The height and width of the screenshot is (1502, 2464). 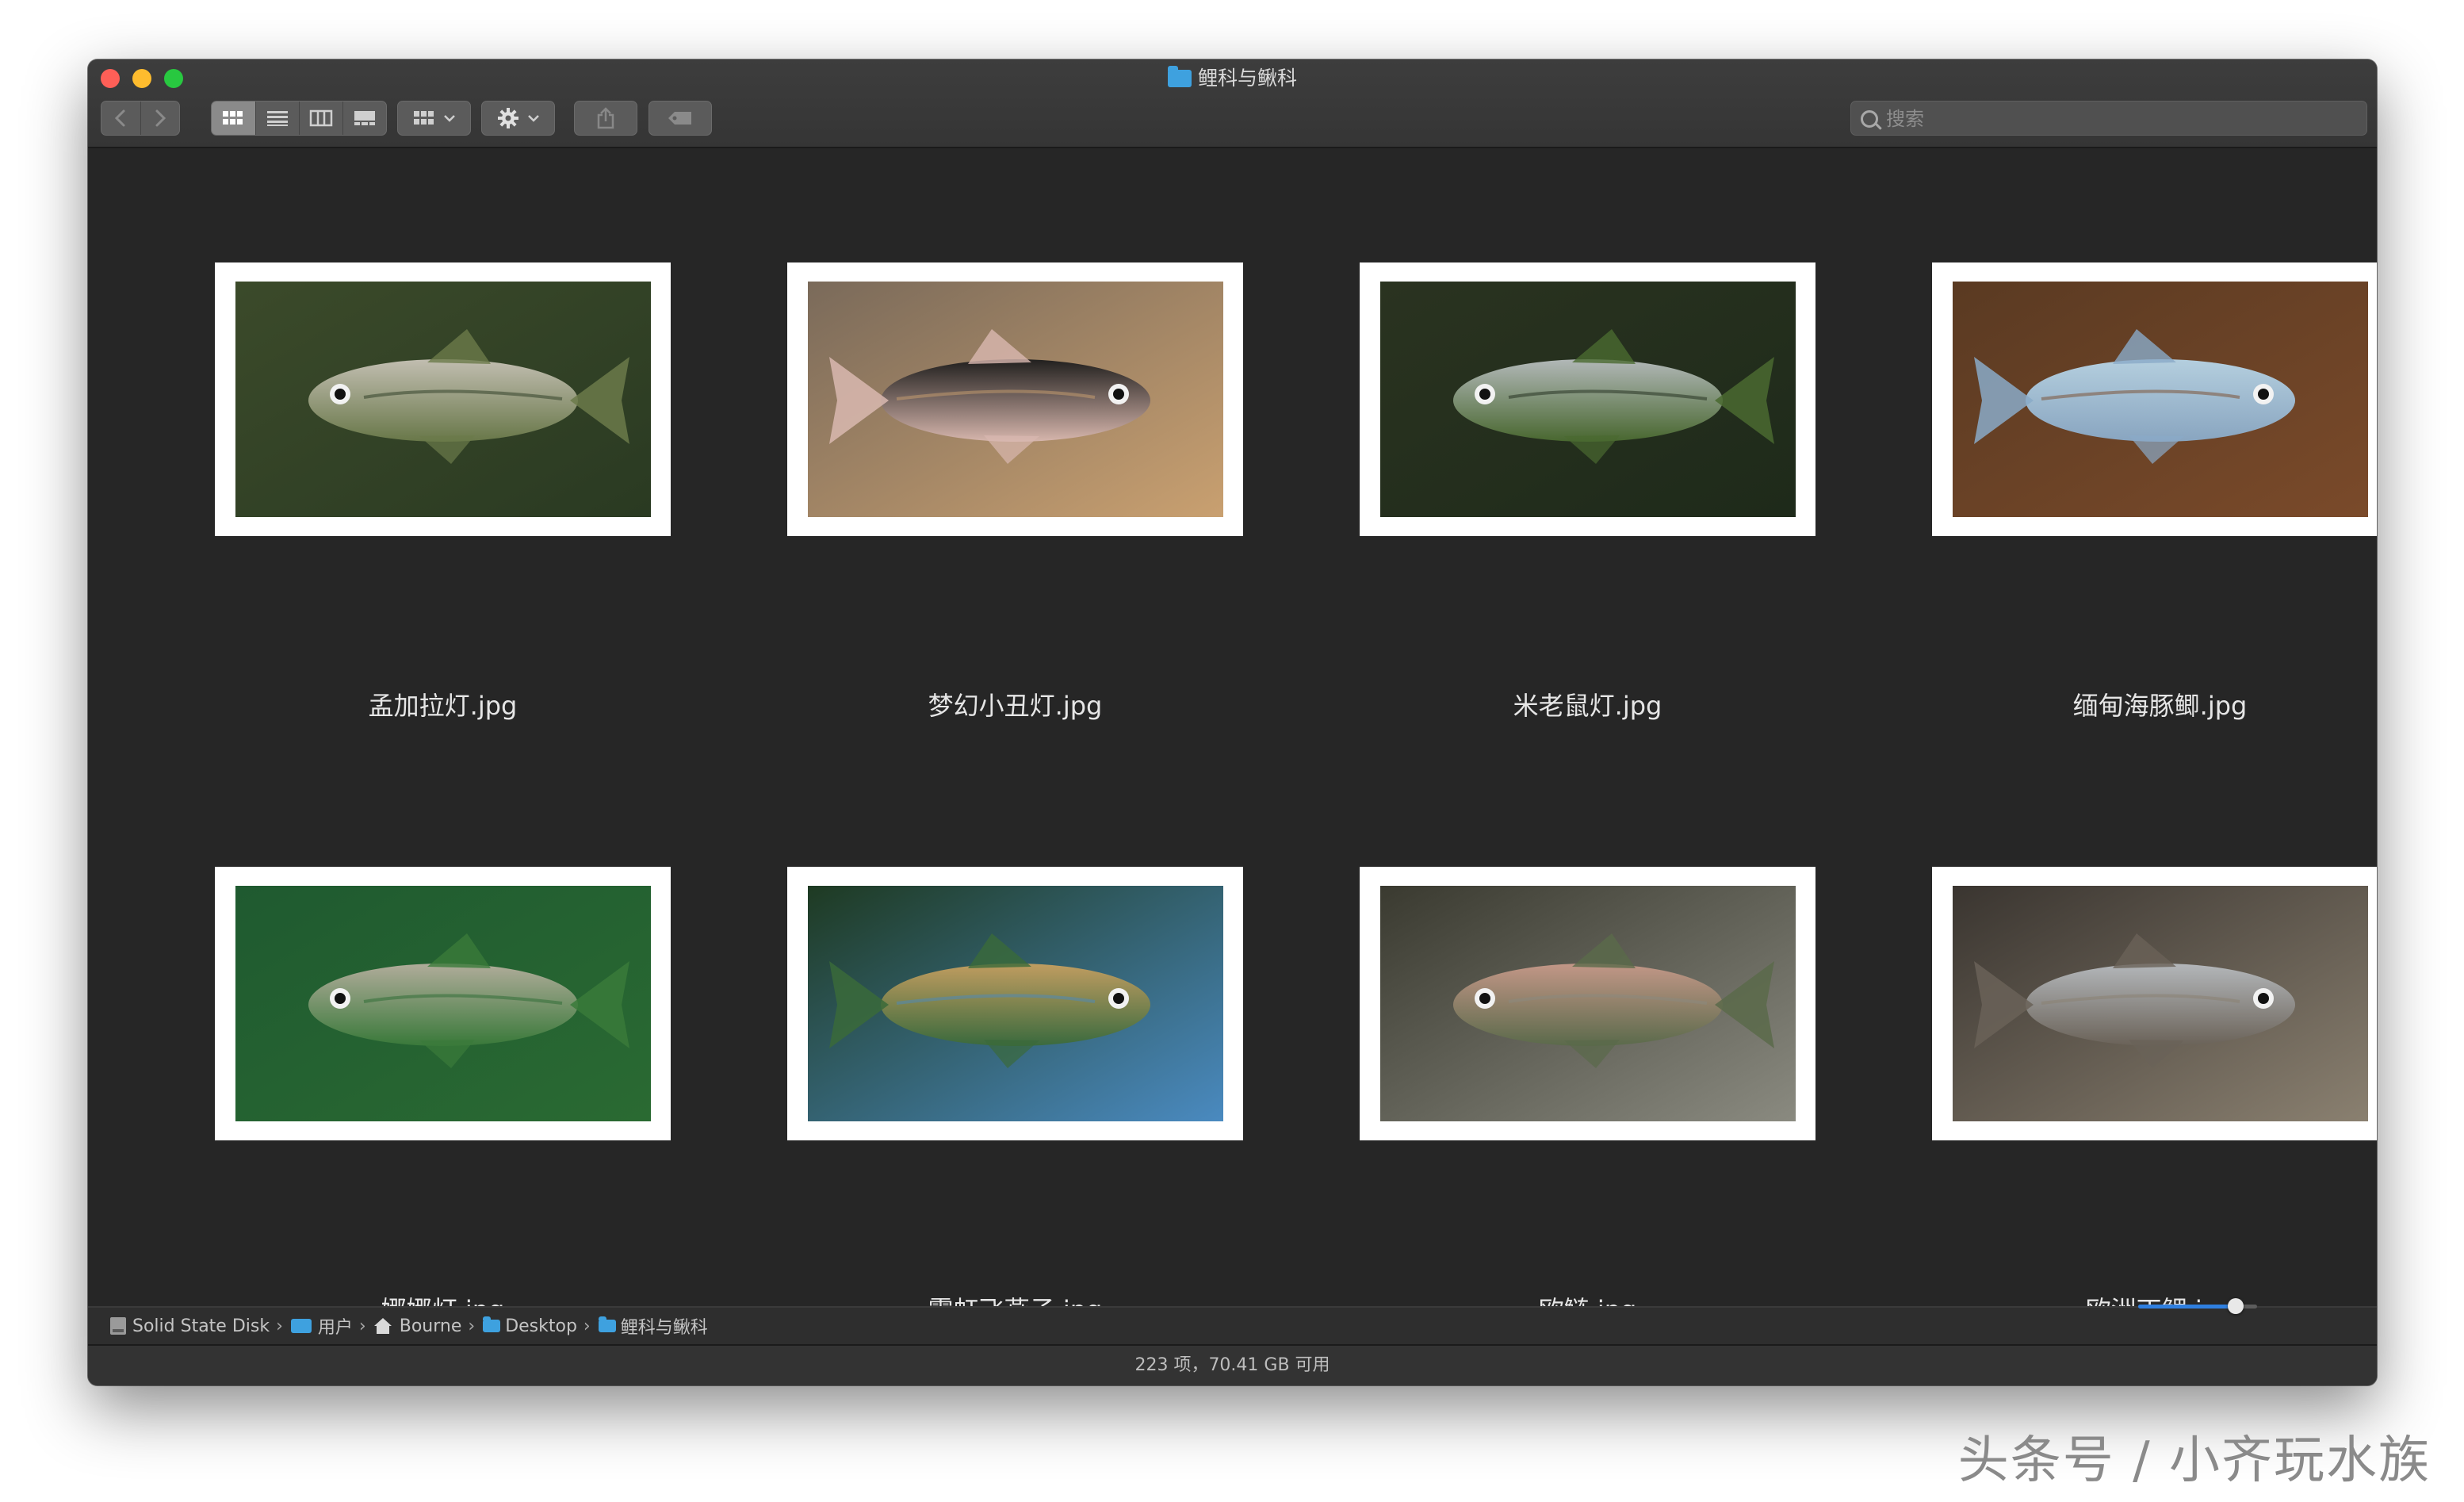 I want to click on icon-size-slider, so click(x=2197, y=1306).